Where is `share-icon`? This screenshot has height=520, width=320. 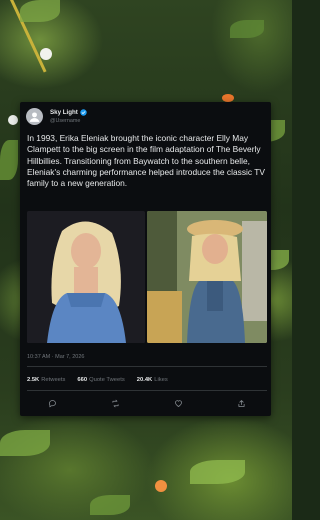
share-icon is located at coordinates (241, 403).